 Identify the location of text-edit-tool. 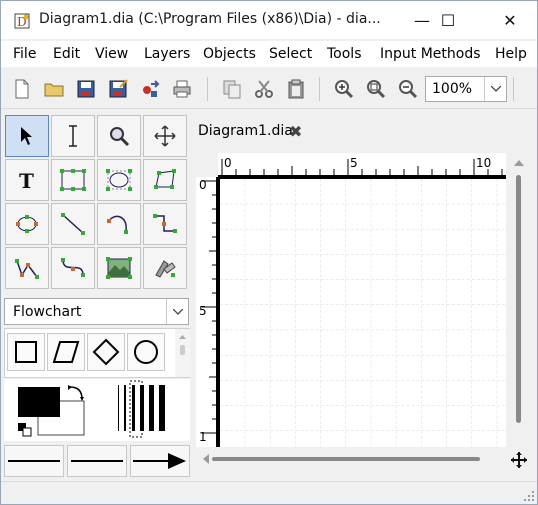
(73, 136).